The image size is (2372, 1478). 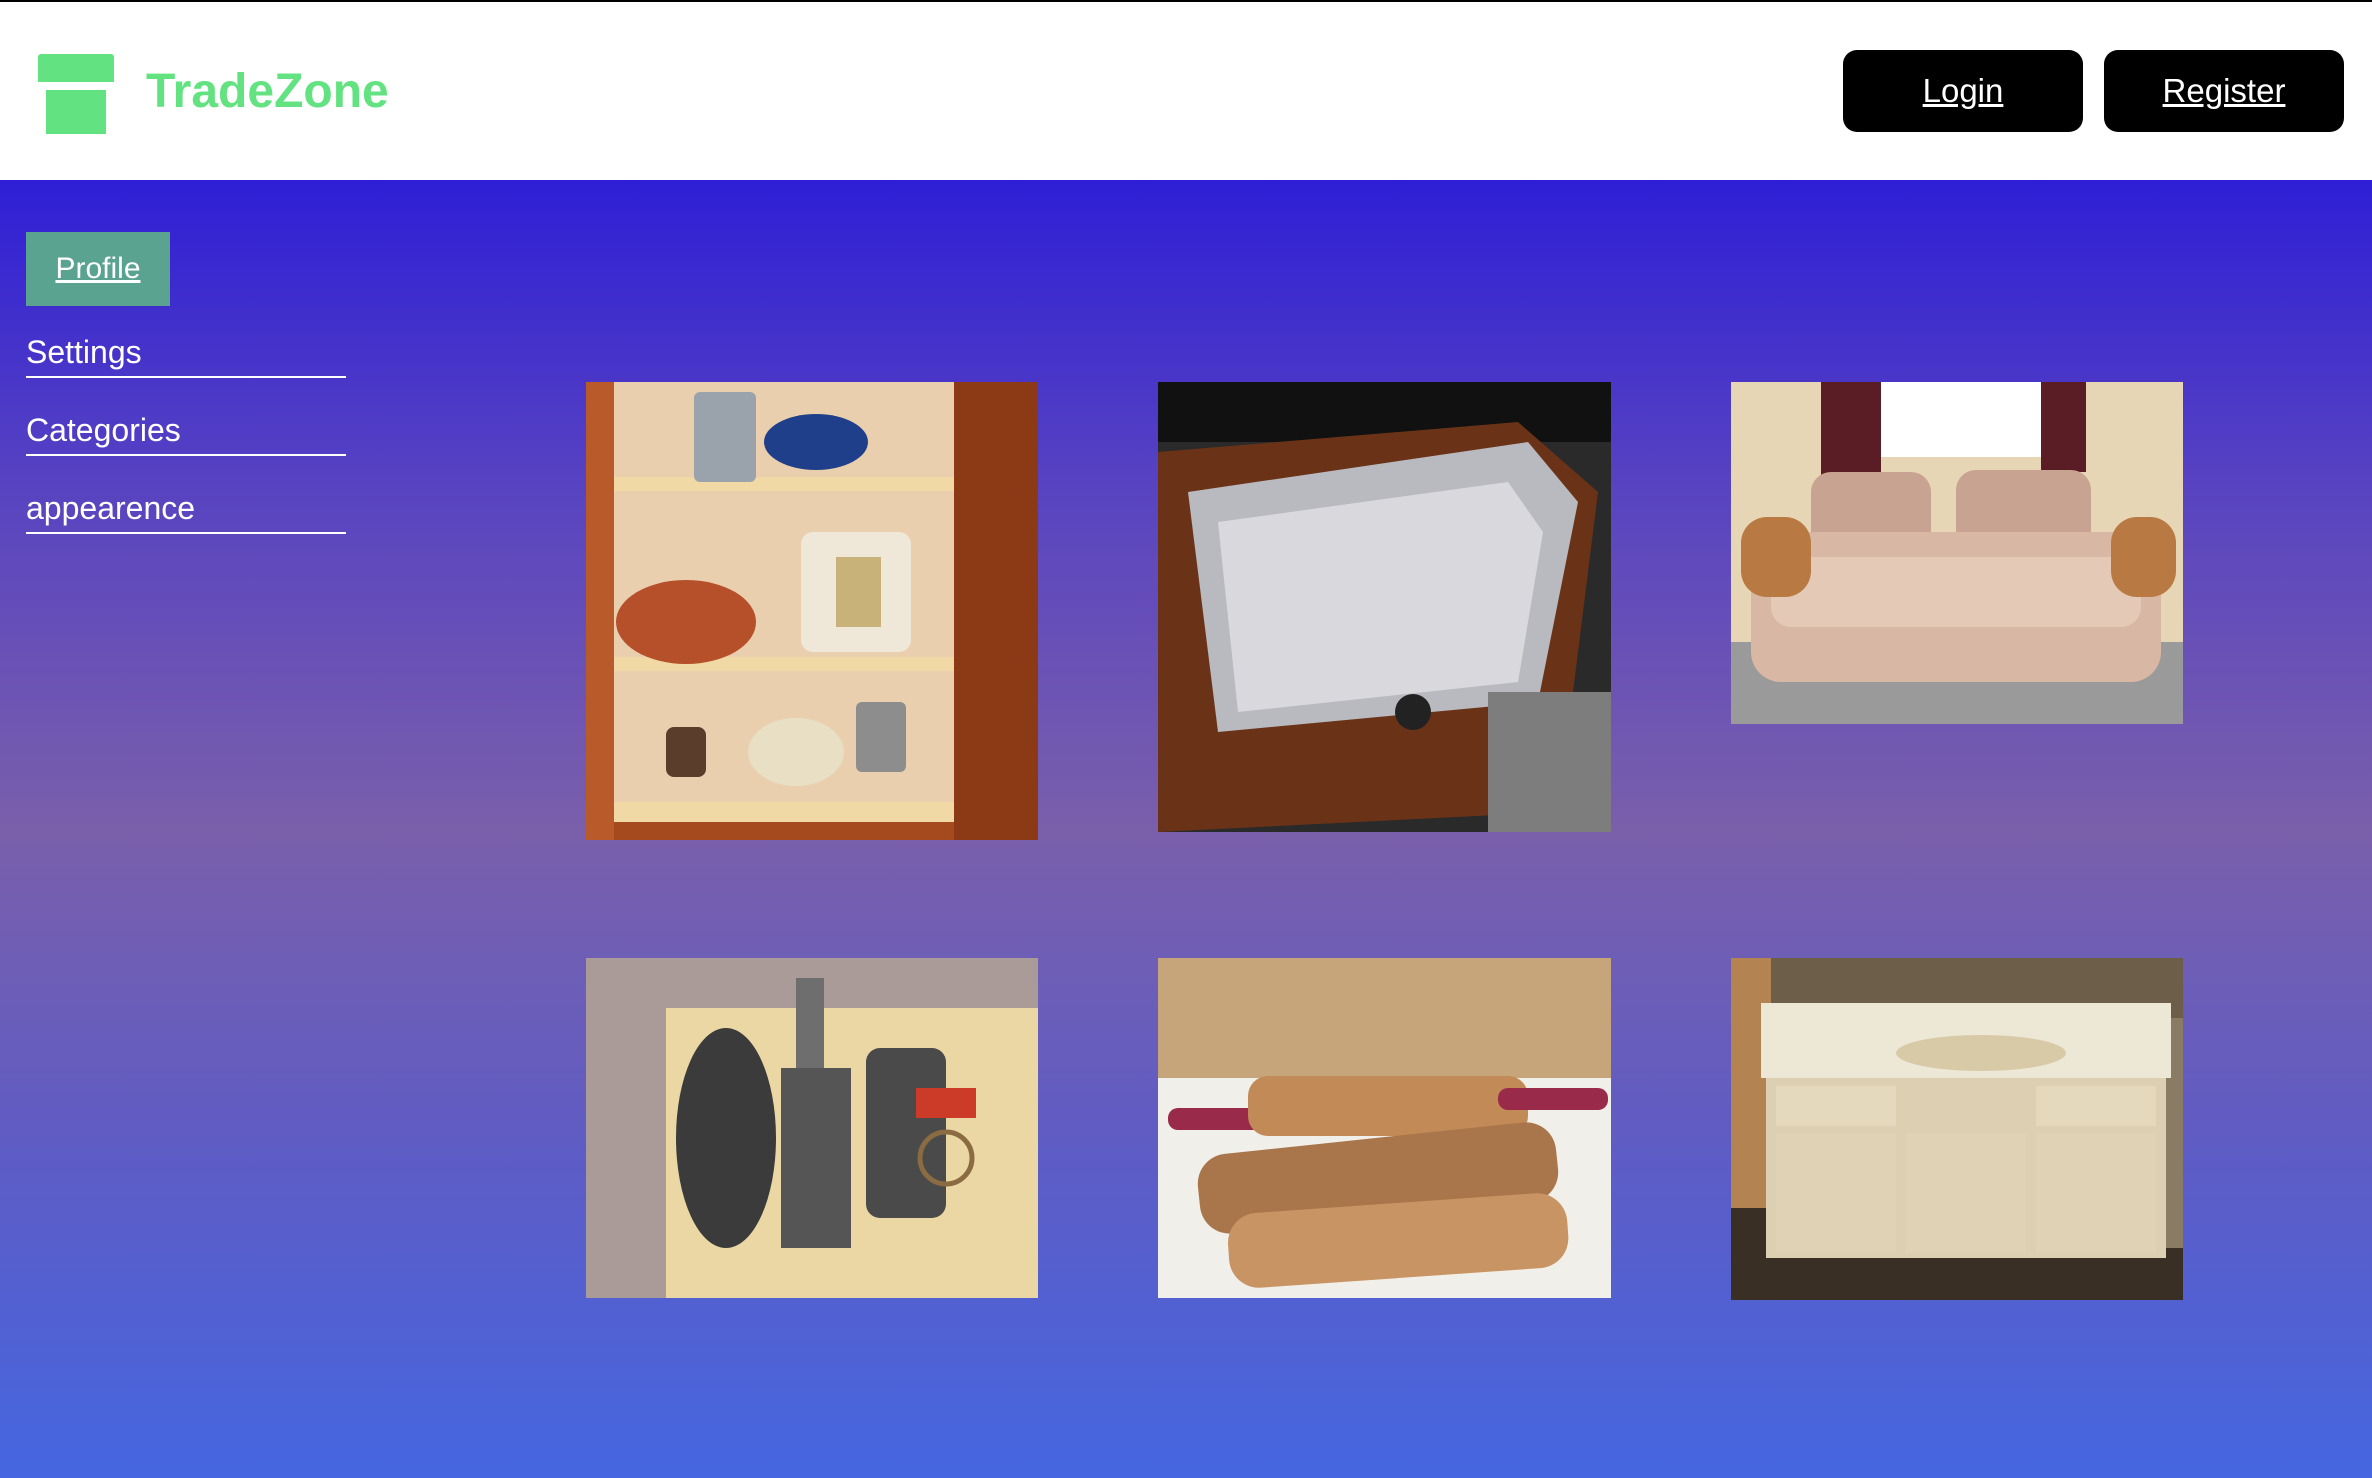 What do you see at coordinates (267, 92) in the screenshot?
I see `brand-name: TradeZone` at bounding box center [267, 92].